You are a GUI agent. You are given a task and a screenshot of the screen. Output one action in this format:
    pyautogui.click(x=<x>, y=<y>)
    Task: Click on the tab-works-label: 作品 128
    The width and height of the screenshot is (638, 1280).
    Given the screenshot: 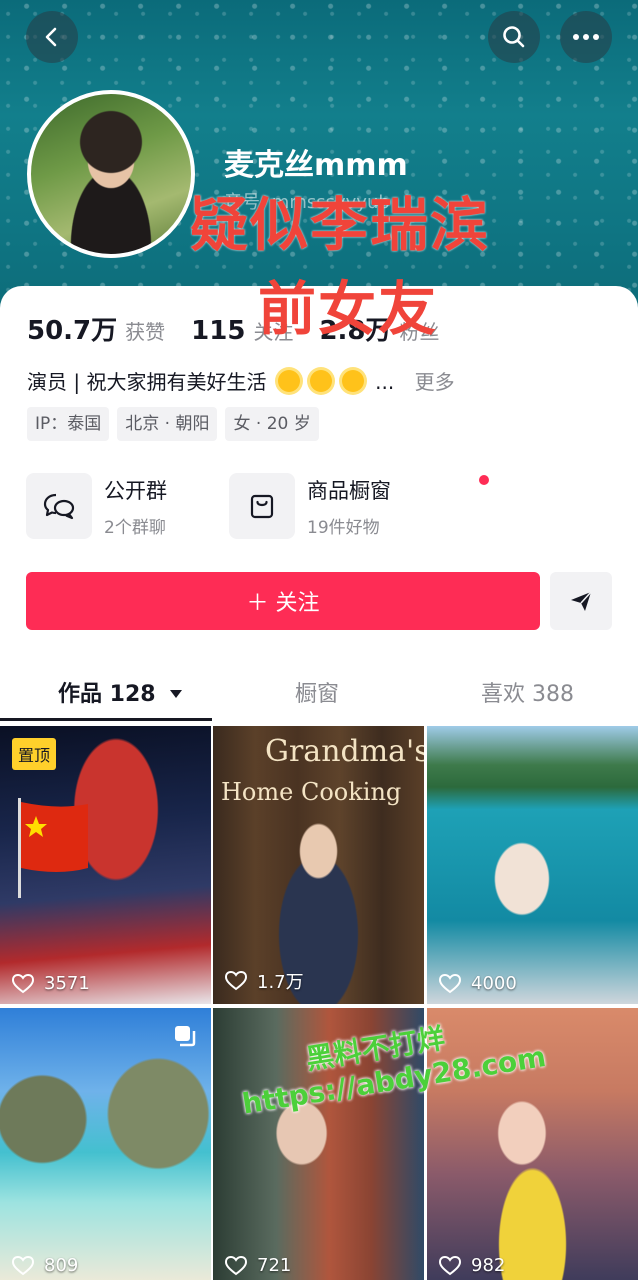 What is the action you would take?
    pyautogui.click(x=107, y=694)
    